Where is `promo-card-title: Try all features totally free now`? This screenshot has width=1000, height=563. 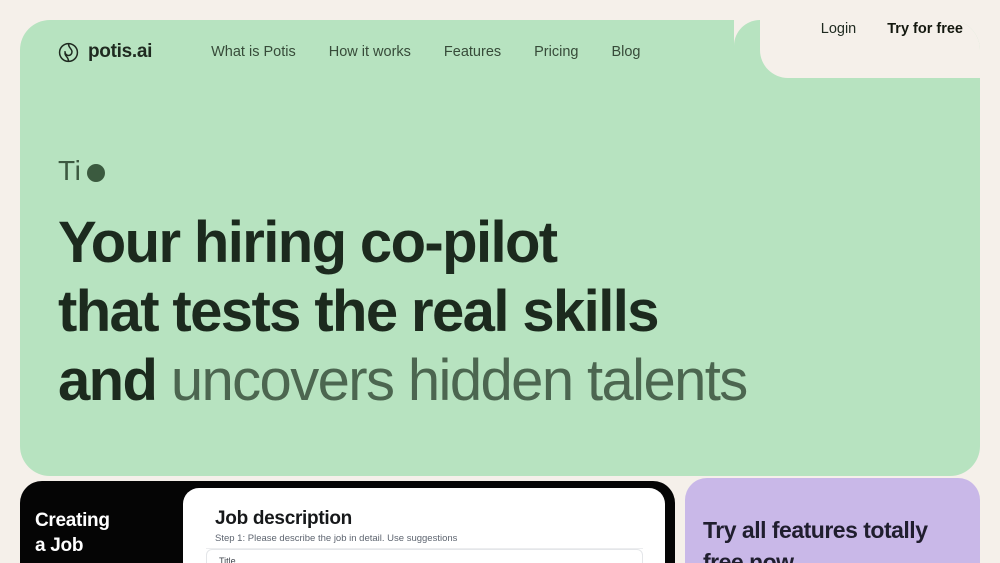 promo-card-title: Try all features totally free now is located at coordinates (834, 538).